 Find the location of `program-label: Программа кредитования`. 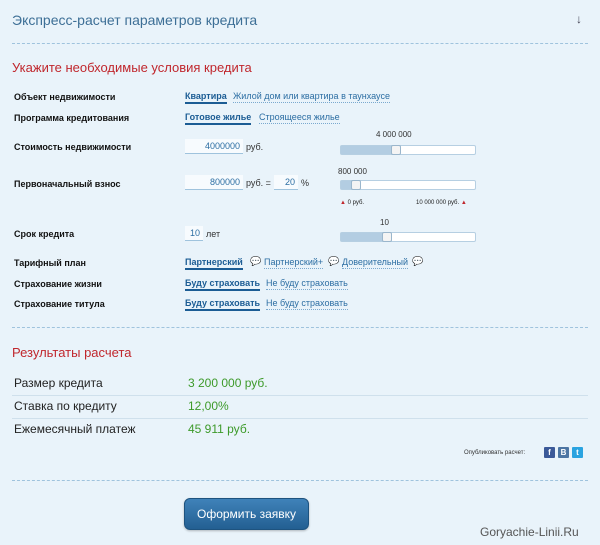

program-label: Программа кредитования is located at coordinates (72, 118).